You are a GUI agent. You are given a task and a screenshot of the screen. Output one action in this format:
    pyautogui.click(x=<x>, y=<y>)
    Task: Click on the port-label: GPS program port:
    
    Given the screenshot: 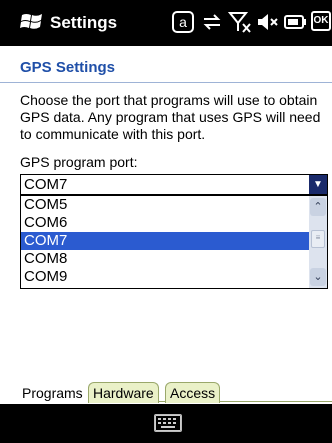 What is the action you would take?
    pyautogui.click(x=79, y=162)
    